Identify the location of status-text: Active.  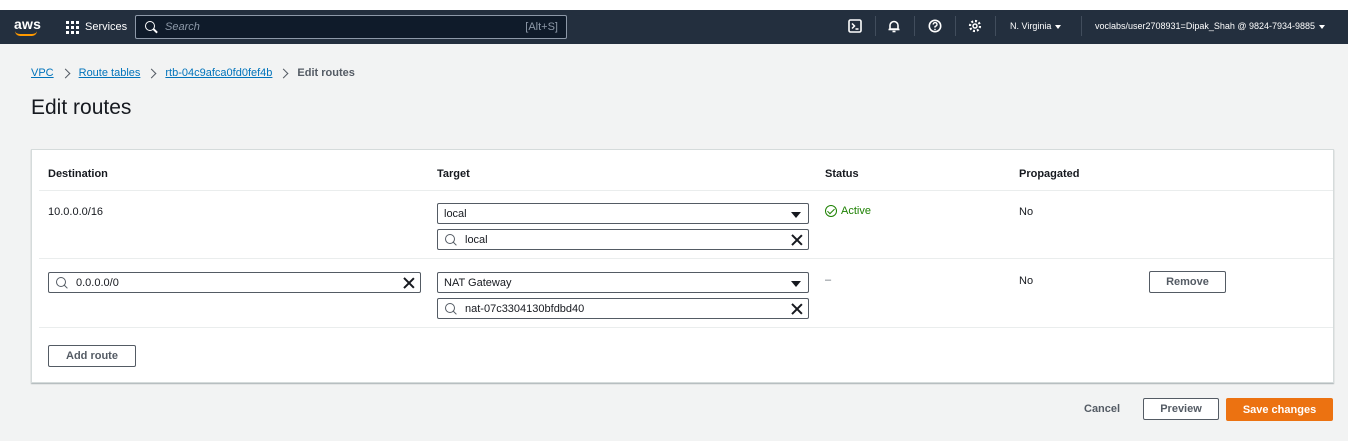
(856, 211).